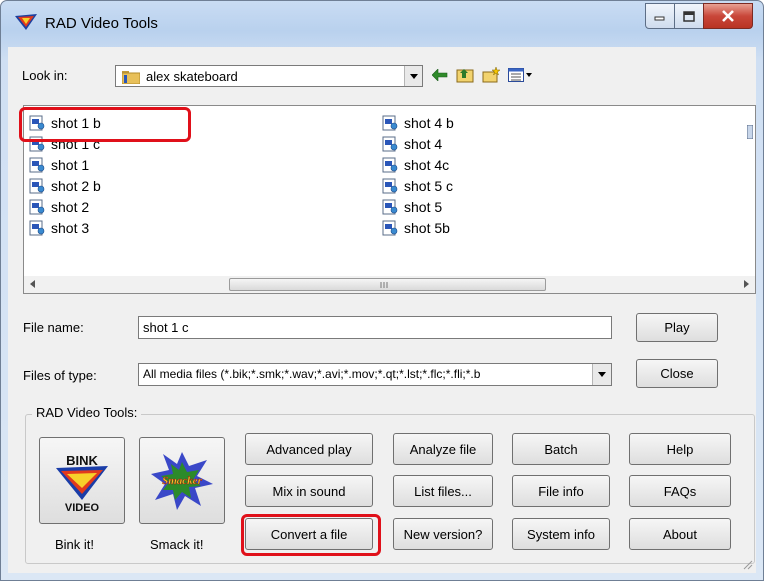 The width and height of the screenshot is (764, 581). I want to click on help-button: Help, so click(680, 449).